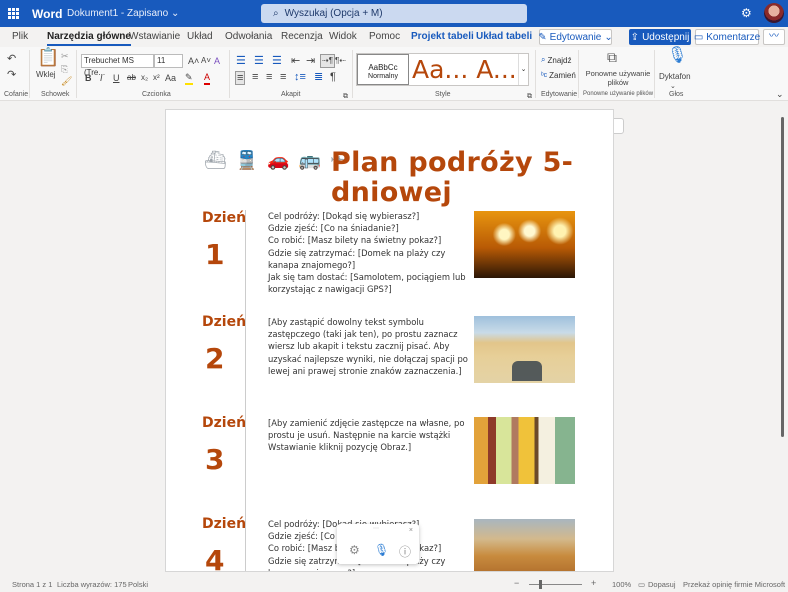 This screenshot has width=788, height=592. Describe the element at coordinates (782, 277) in the screenshot. I see `scrollbar-thumb` at that location.